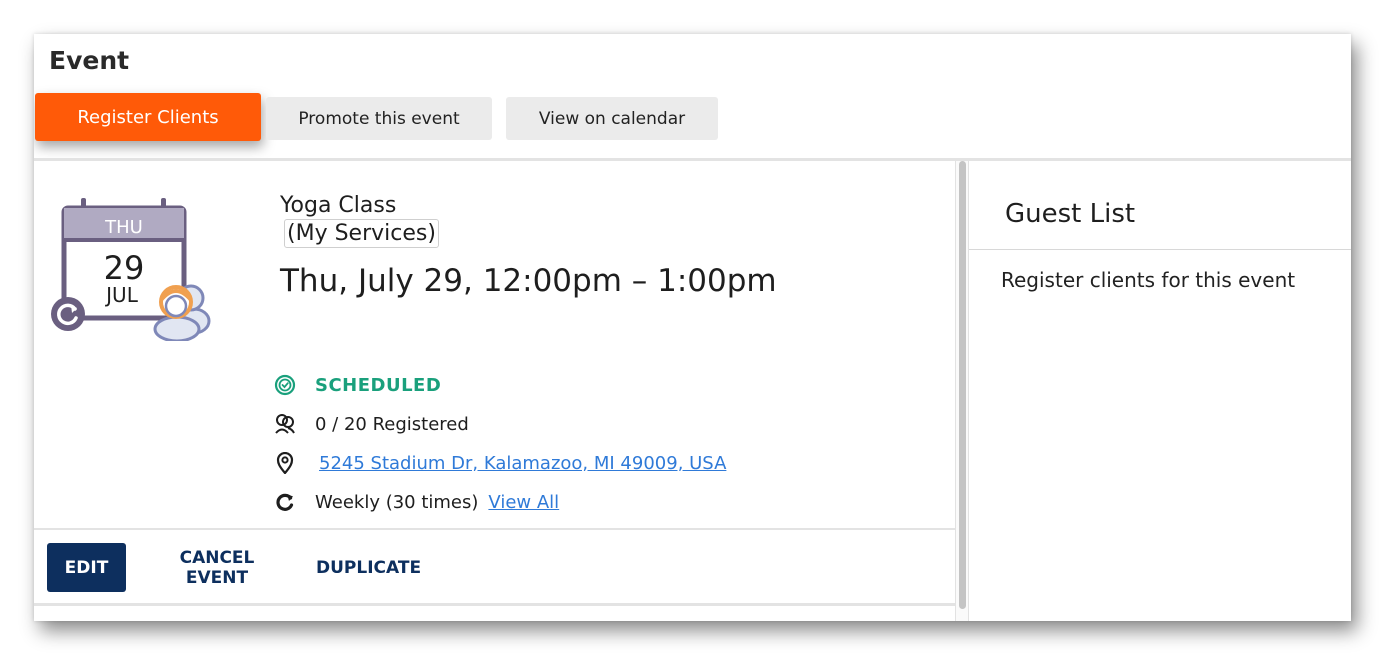 The height and width of the screenshot is (669, 1398). What do you see at coordinates (148, 117) in the screenshot?
I see `register-clients-button: Register Clients` at bounding box center [148, 117].